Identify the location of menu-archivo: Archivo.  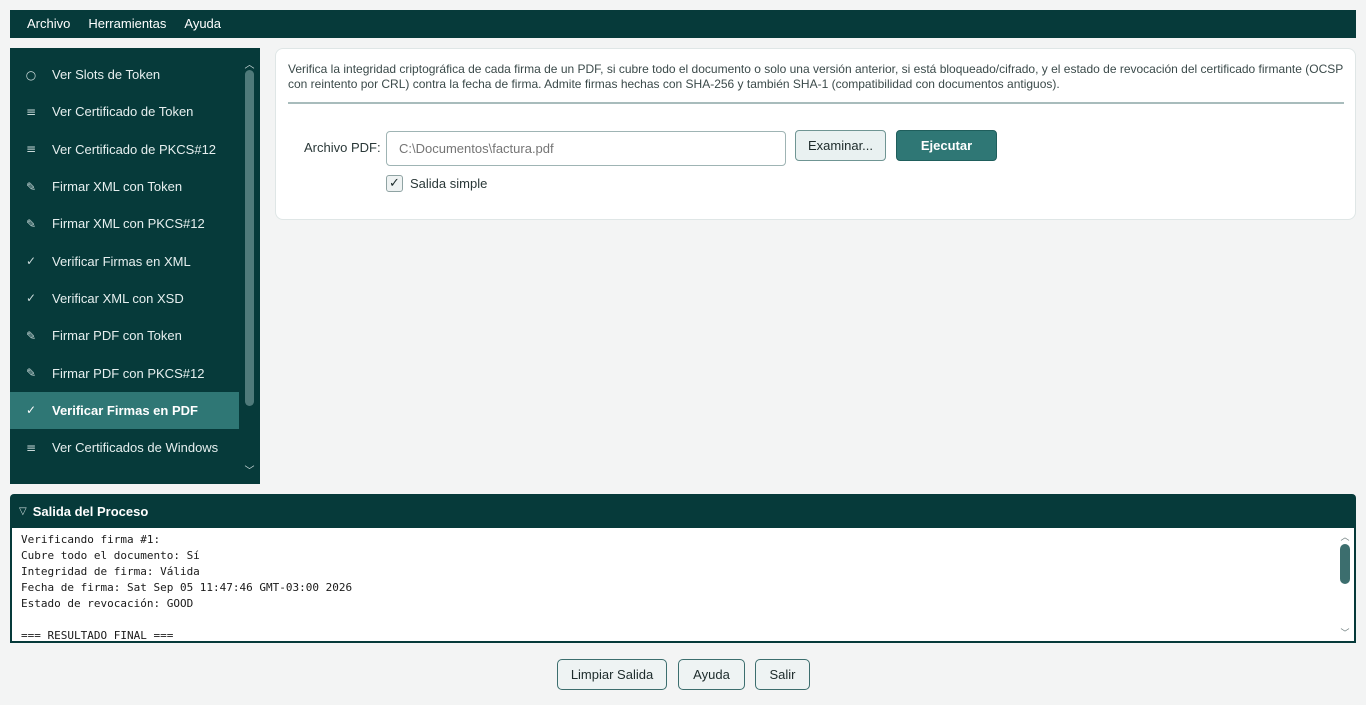
(48, 24).